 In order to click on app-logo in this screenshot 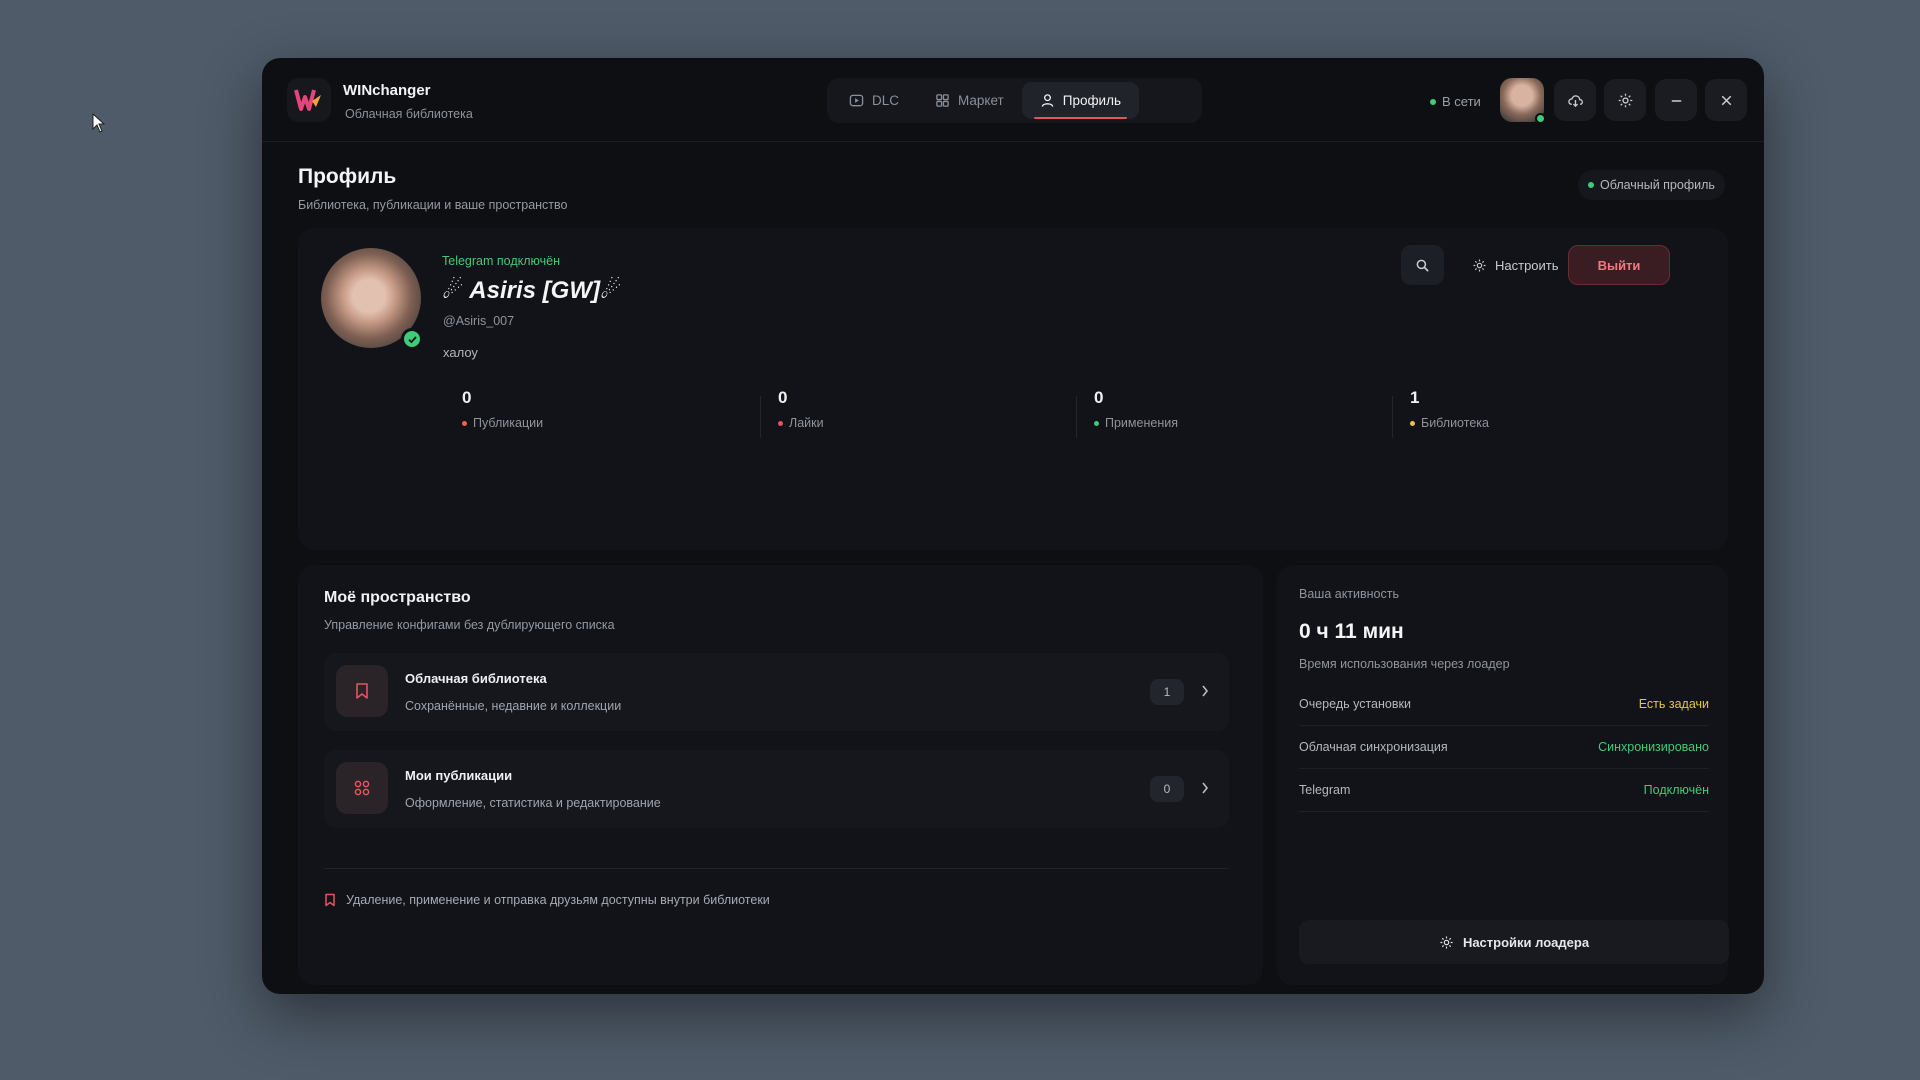, I will do `click(309, 100)`.